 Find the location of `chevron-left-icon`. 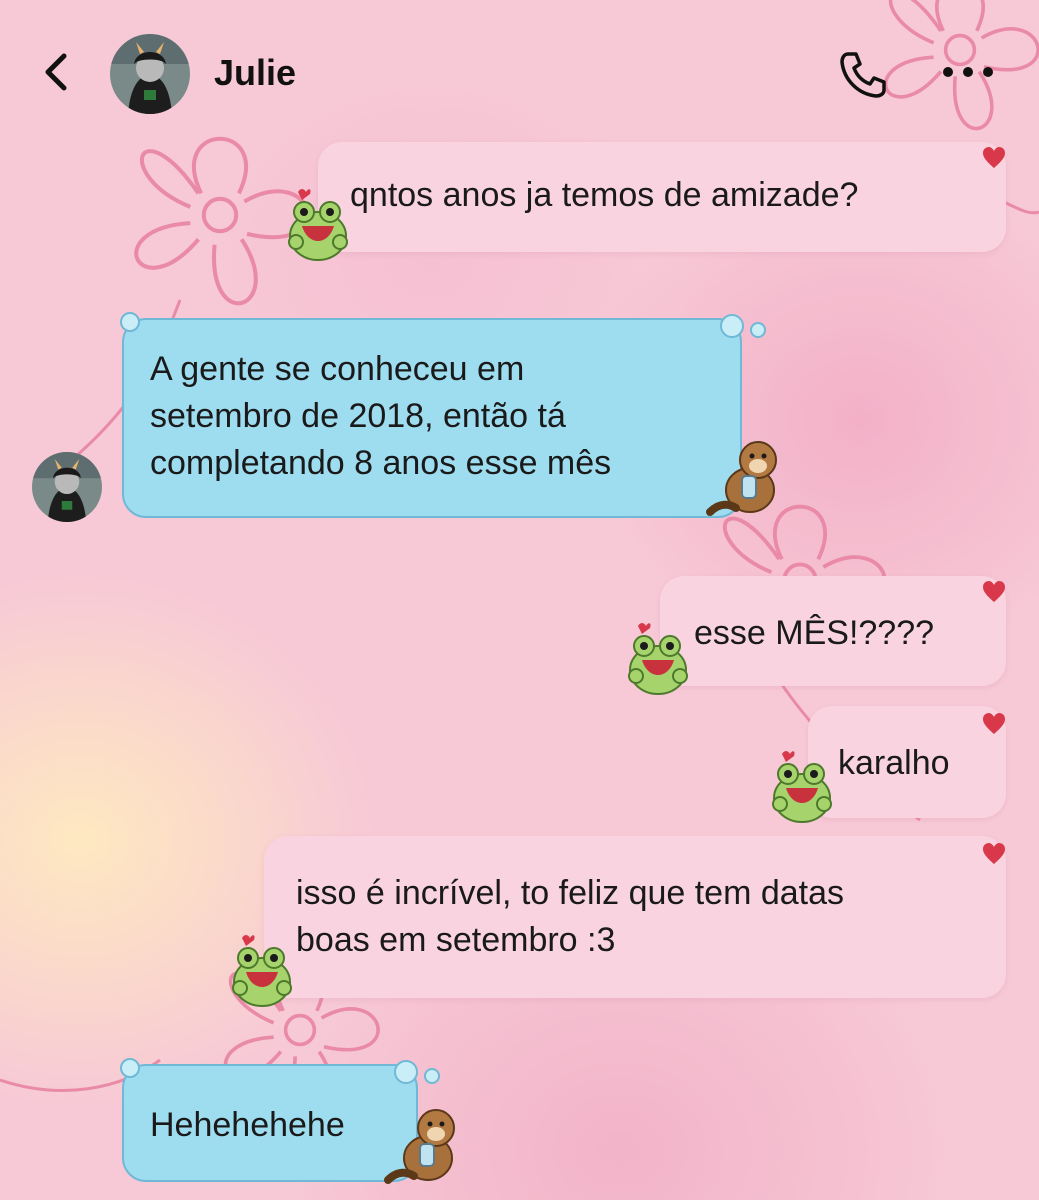

chevron-left-icon is located at coordinates (56, 72).